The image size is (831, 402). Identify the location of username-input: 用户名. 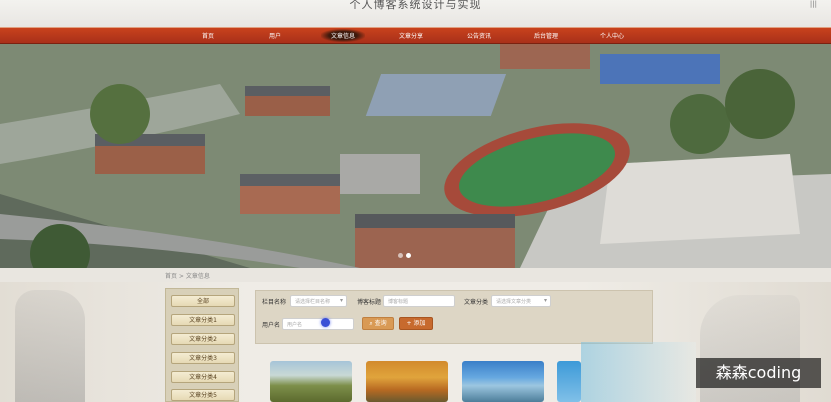
(318, 324).